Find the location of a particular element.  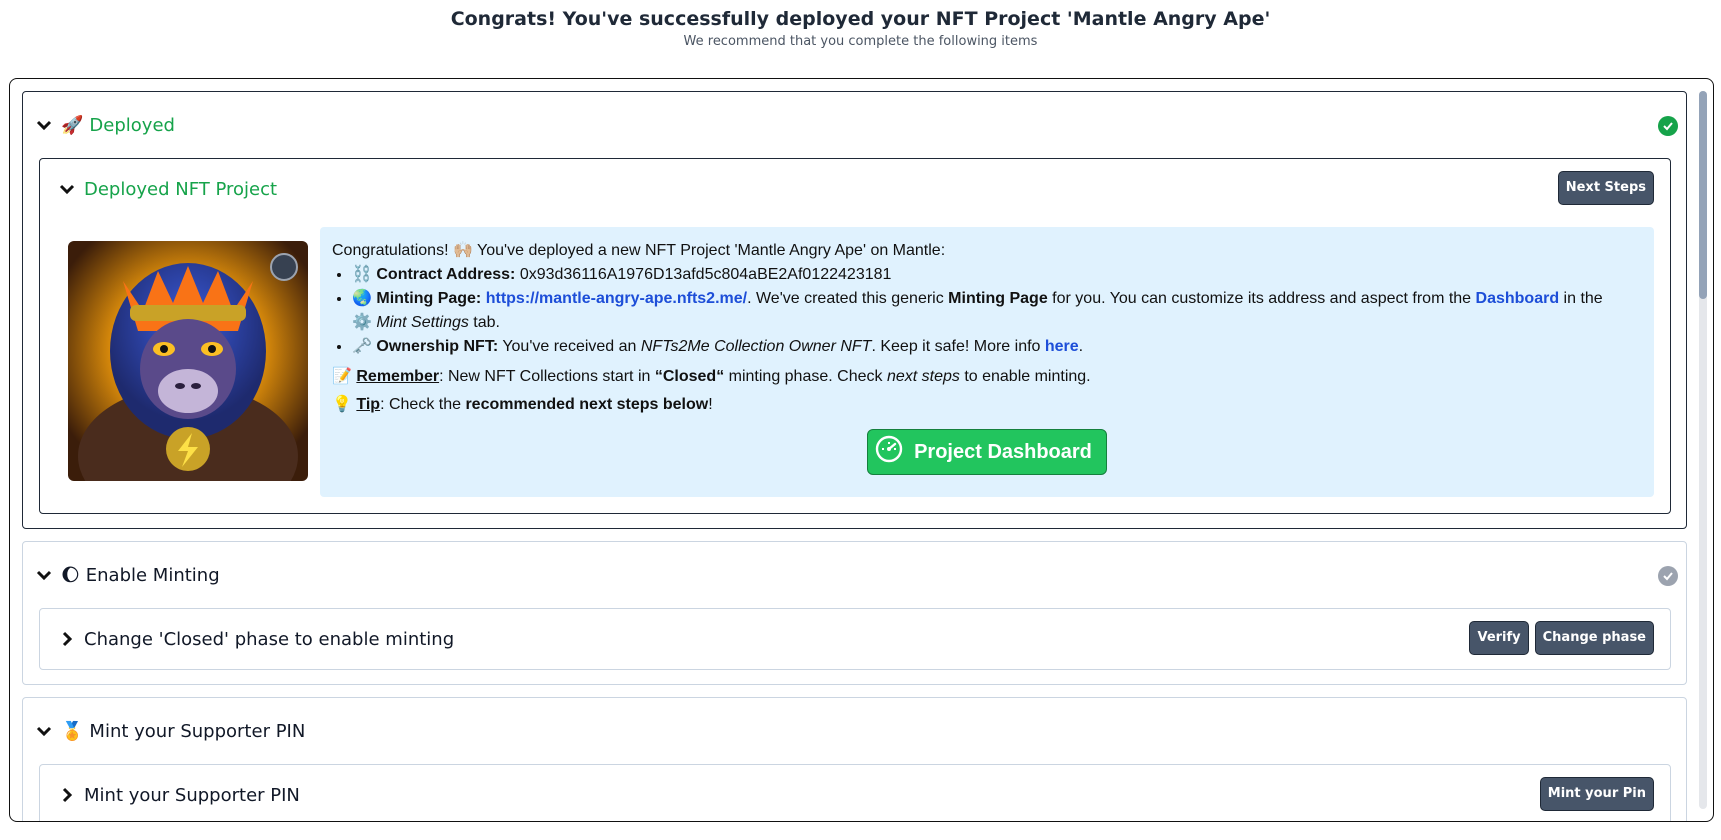

subsection-mint-pin: Mint your Supporter PIN Mint your Pin is located at coordinates (855, 792).